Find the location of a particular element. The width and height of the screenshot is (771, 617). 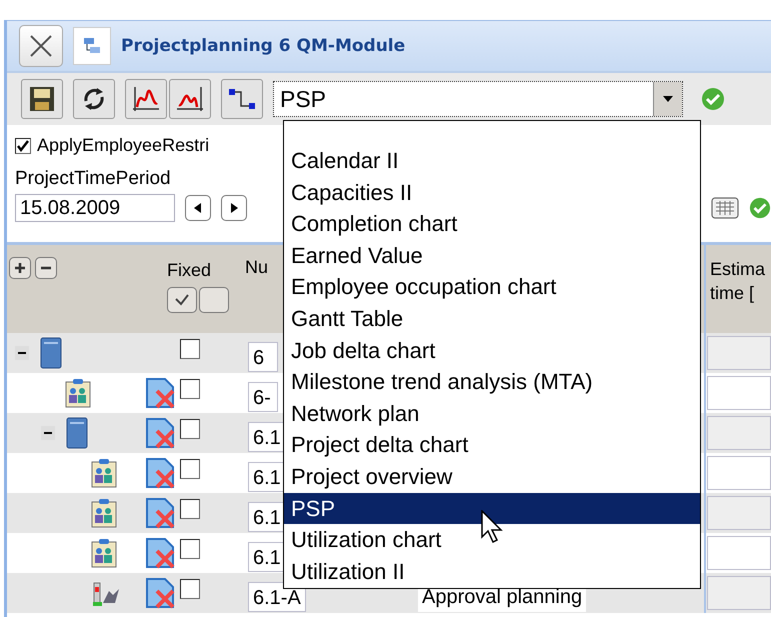

left-triangle-icon is located at coordinates (198, 208).